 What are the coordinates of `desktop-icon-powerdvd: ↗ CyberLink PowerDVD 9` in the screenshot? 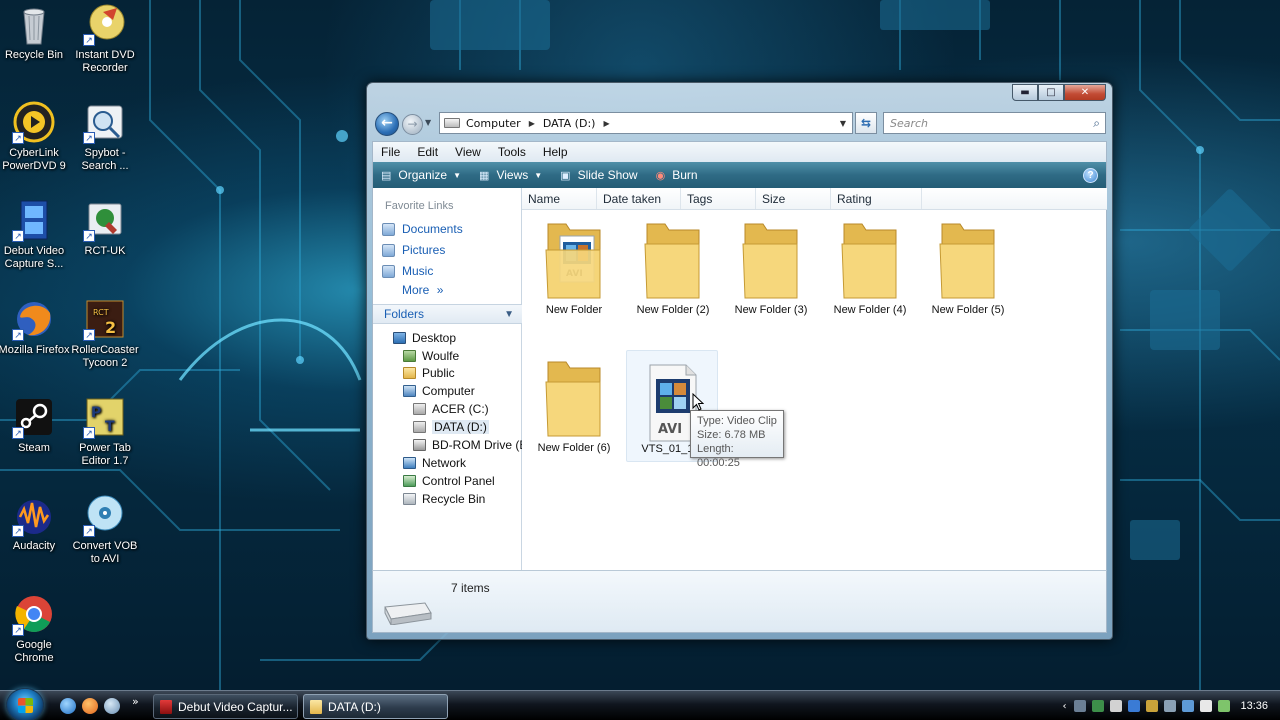 It's located at (35, 136).